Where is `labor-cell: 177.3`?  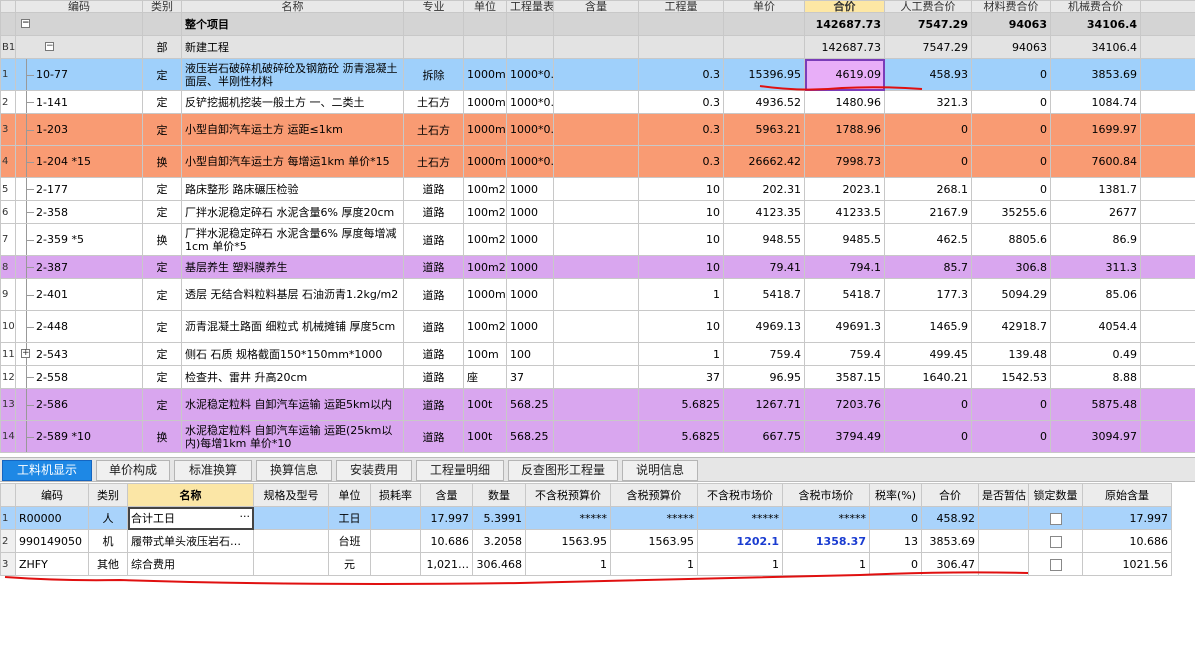
labor-cell: 177.3 is located at coordinates (928, 294).